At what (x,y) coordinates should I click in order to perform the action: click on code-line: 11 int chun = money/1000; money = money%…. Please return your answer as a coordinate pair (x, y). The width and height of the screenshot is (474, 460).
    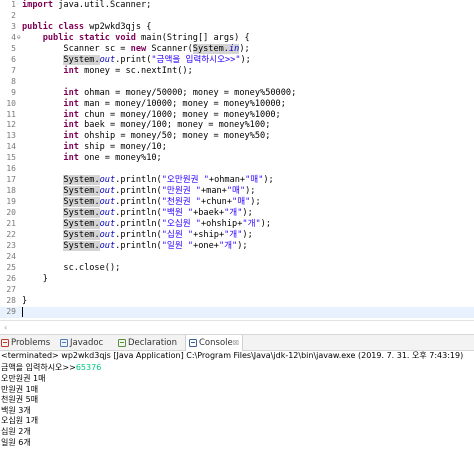
    Looking at the image, I should click on (237, 115).